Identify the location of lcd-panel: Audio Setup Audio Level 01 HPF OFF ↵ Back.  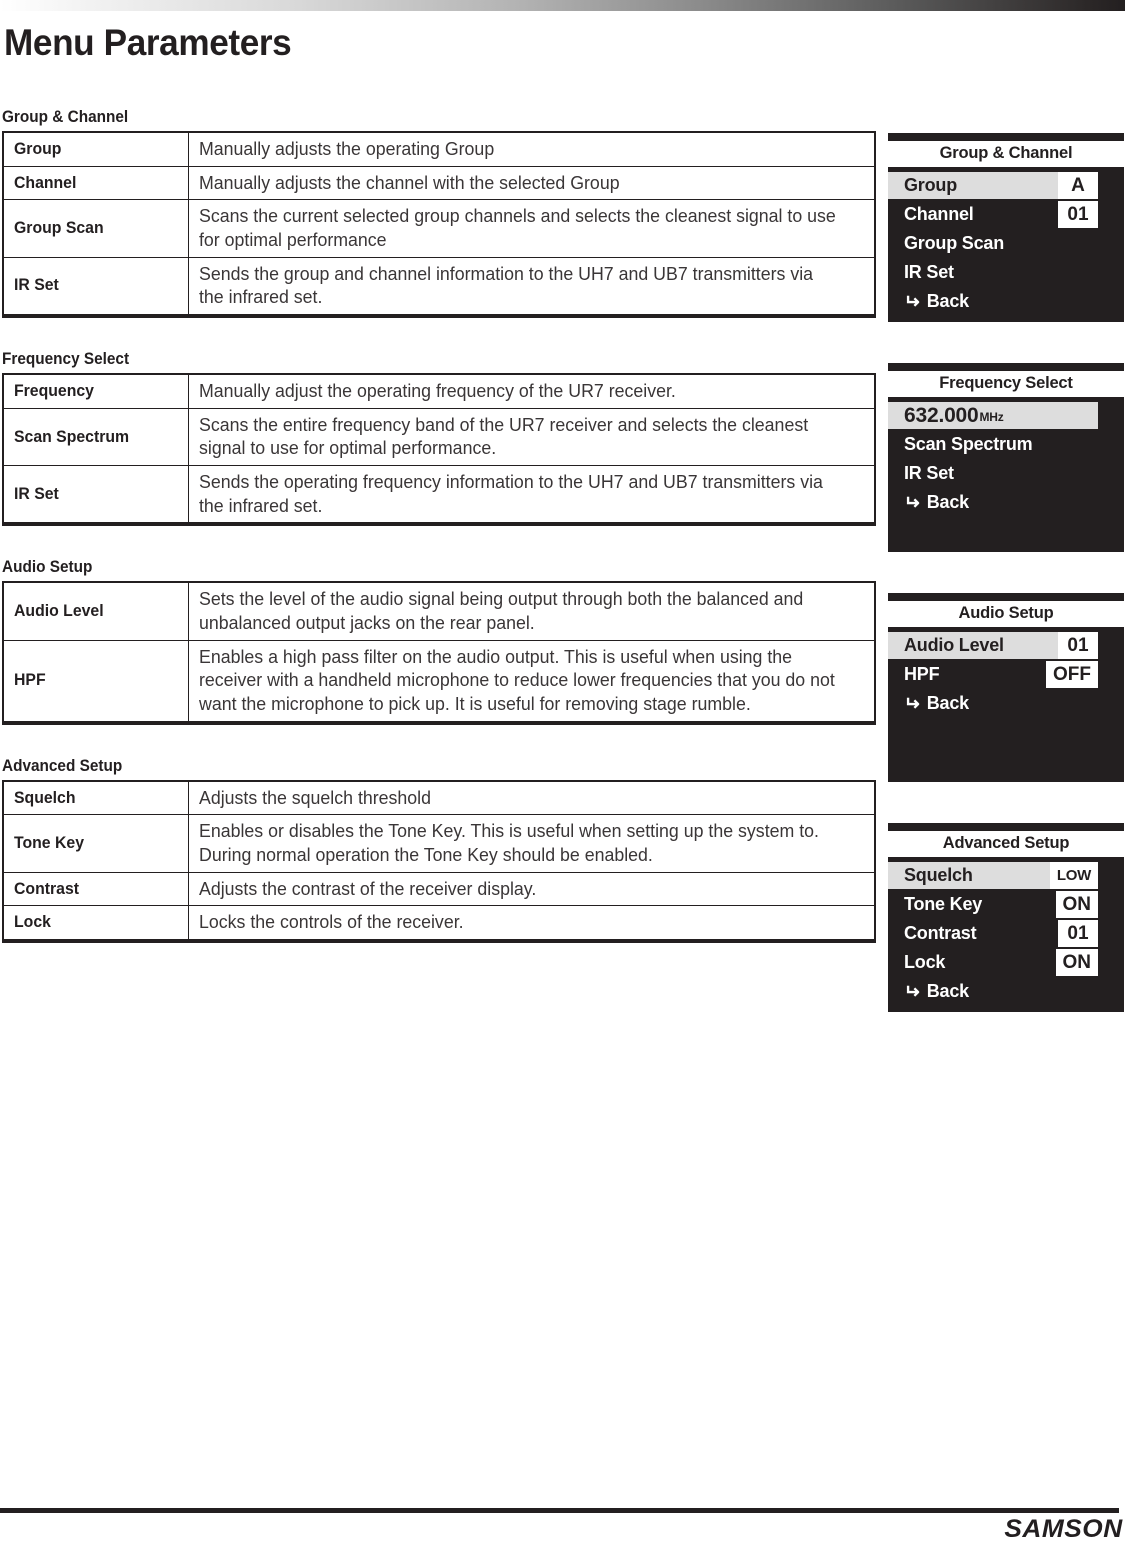
(1006, 687).